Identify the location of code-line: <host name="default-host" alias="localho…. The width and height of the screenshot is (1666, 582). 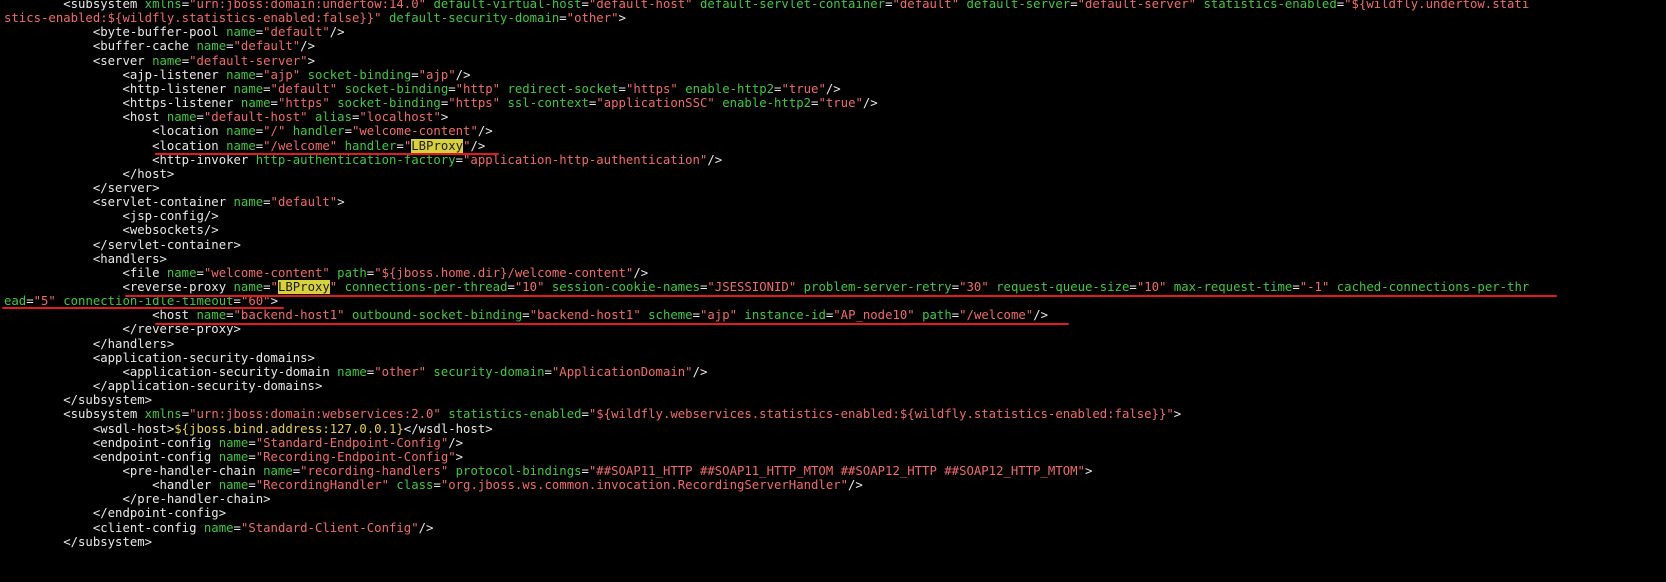
(226, 117).